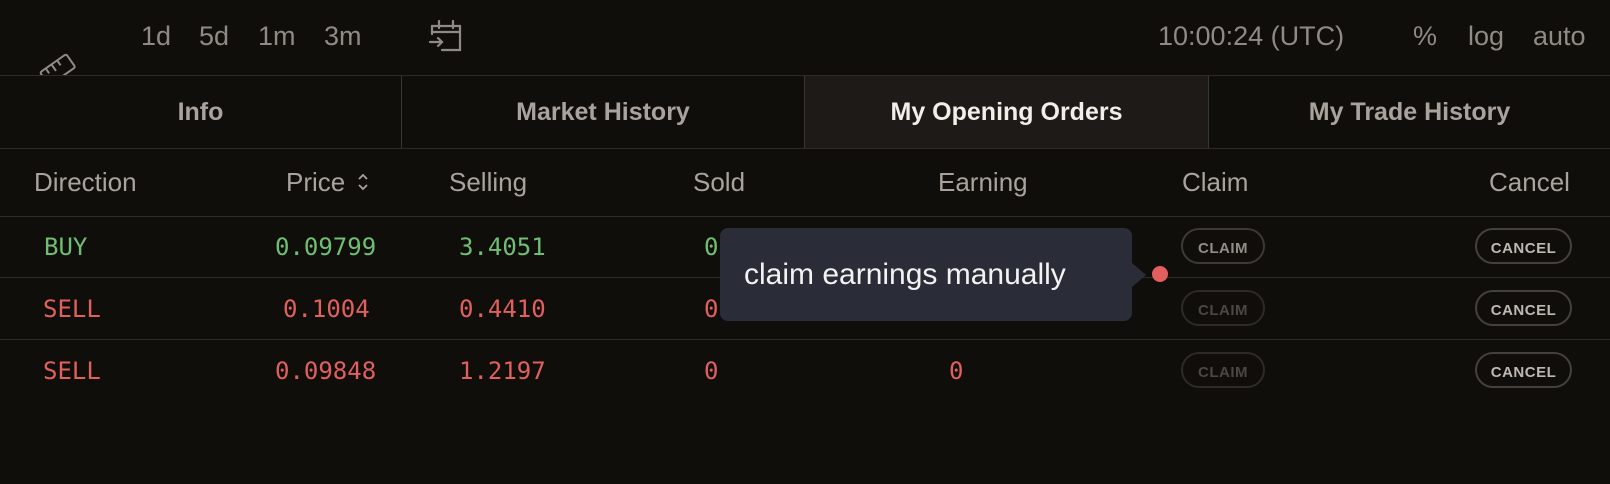  I want to click on order-selling: 0.4410, so click(502, 309).